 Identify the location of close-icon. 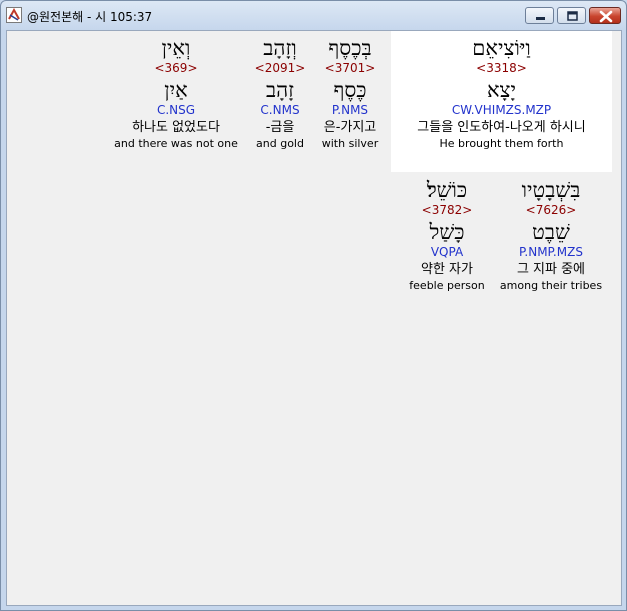
(606, 16).